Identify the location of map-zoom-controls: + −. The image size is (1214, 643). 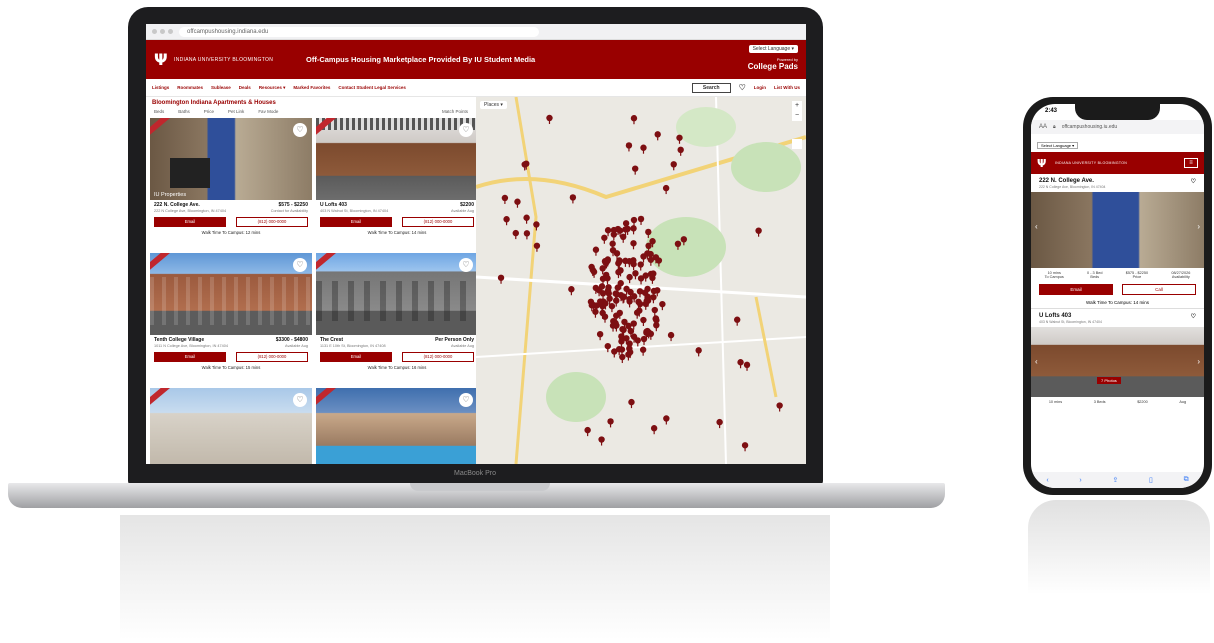
(797, 111).